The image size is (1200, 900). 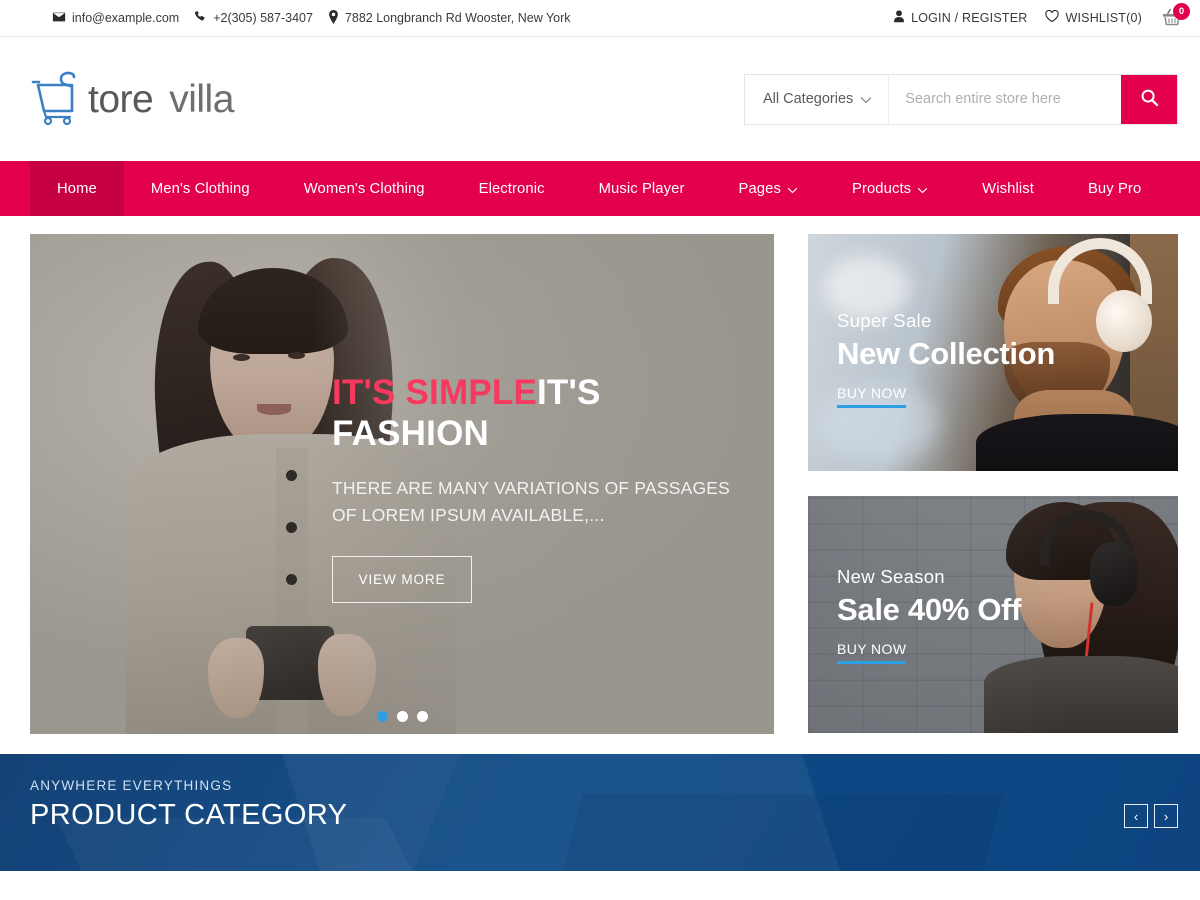 I want to click on nav-item-music-player-label: Music Player, so click(x=641, y=188).